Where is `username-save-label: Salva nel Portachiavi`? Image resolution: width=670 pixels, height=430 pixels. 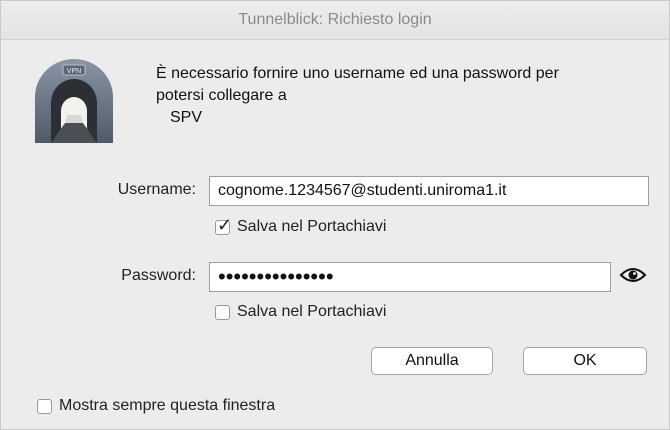
username-save-label: Salva nel Portachiavi is located at coordinates (312, 226).